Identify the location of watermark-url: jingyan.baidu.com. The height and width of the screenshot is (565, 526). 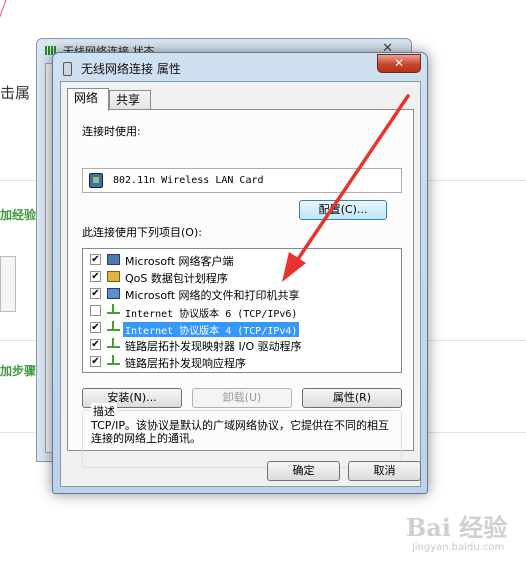
(458, 547).